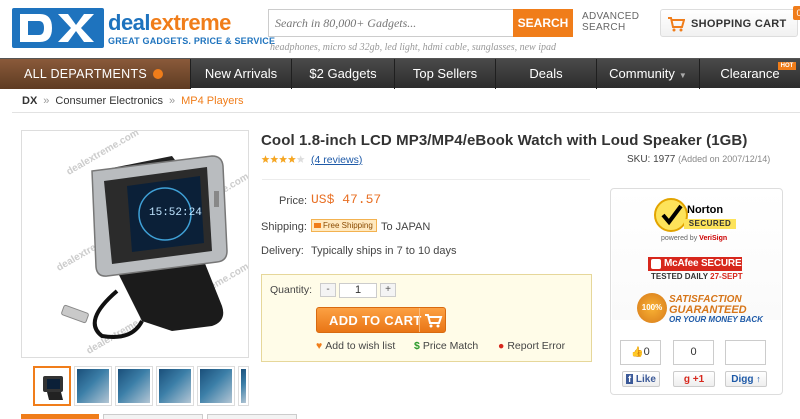 The height and width of the screenshot is (419, 800). I want to click on delivery-value: Typically ships in 7 to 10 days, so click(384, 251).